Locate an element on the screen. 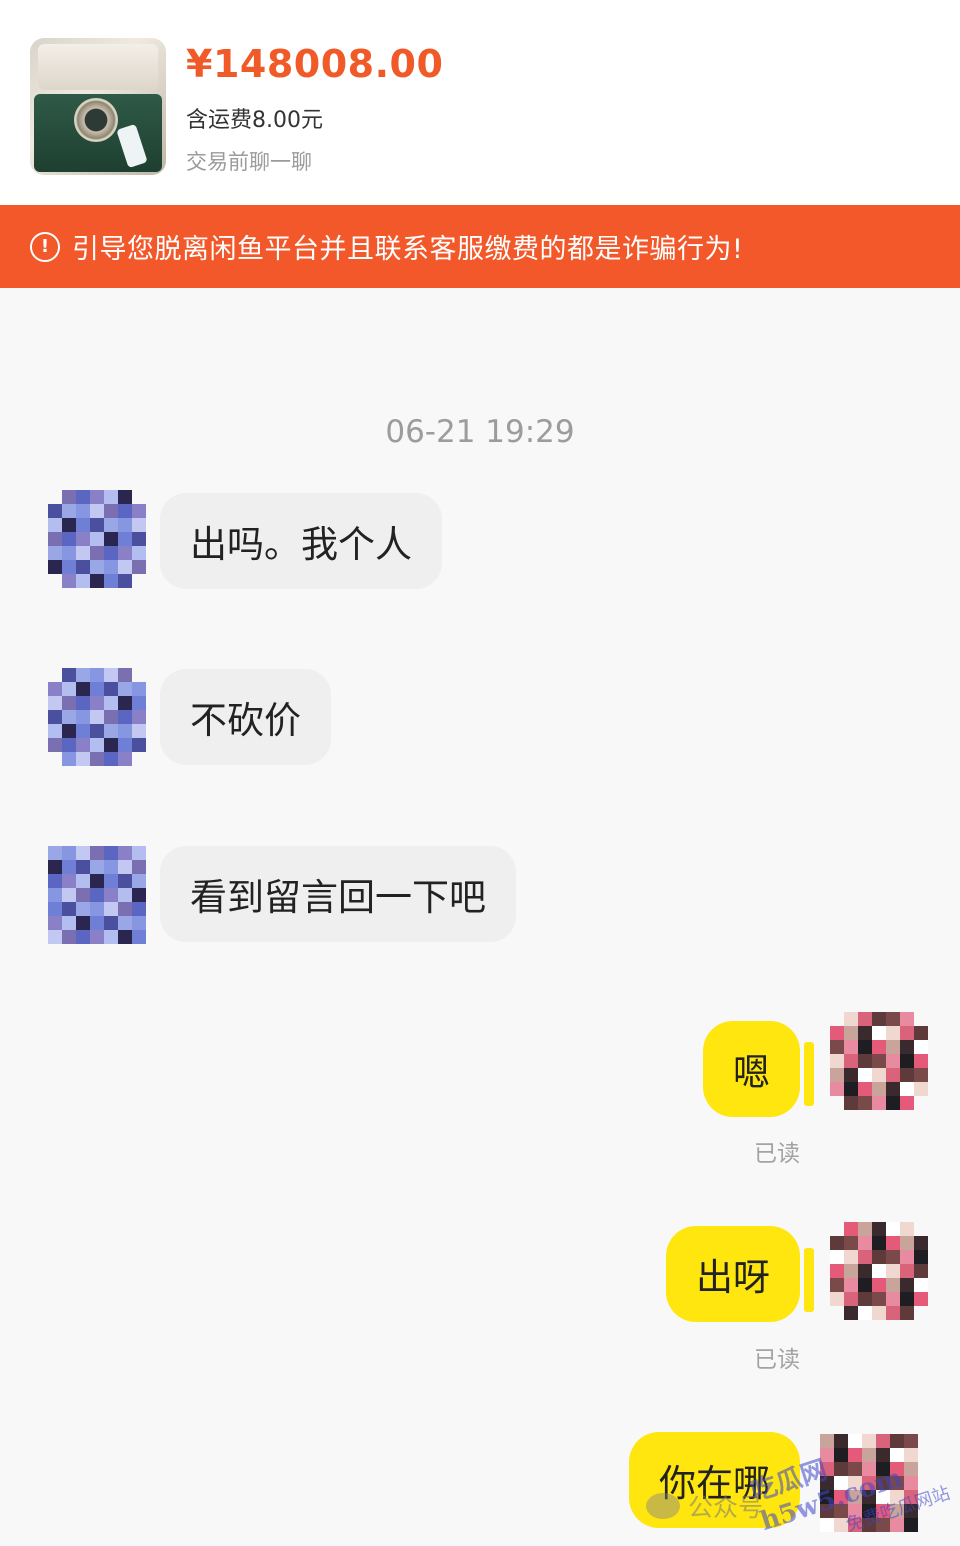 This screenshot has height=1546, width=960. incoming-message: 不砍价 is located at coordinates (245, 717).